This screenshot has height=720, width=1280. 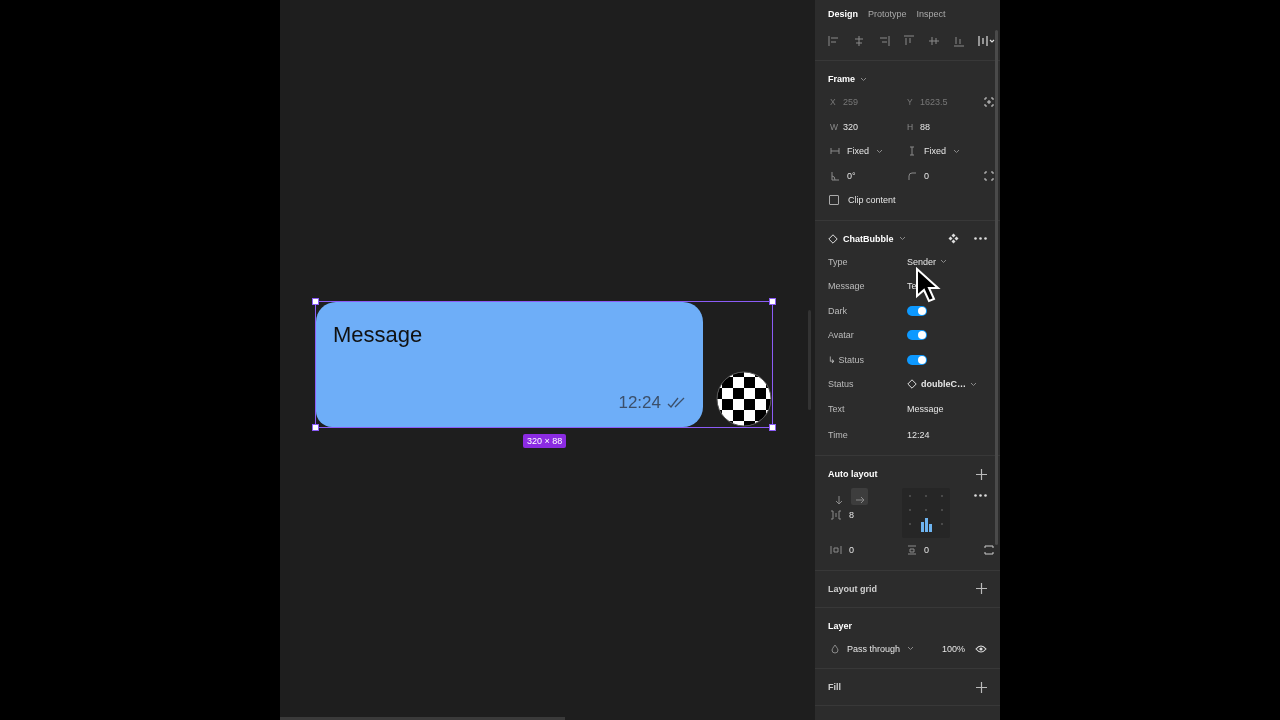 I want to click on property-label: Text, so click(x=837, y=408).